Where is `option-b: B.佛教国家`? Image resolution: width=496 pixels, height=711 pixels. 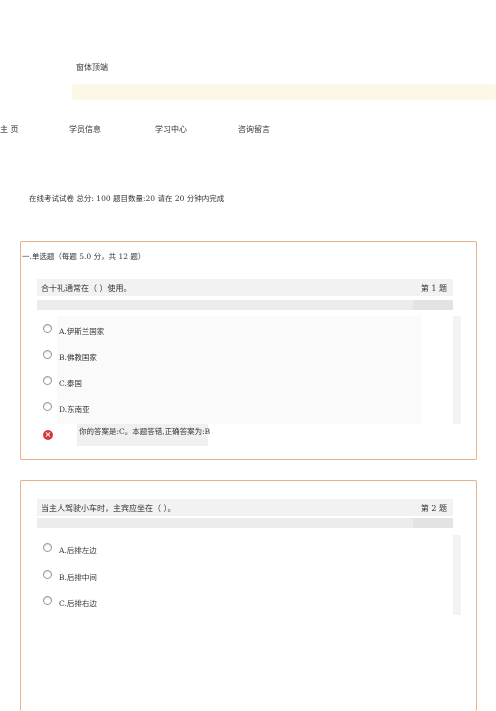
option-b: B.佛教国家 is located at coordinates (143, 356).